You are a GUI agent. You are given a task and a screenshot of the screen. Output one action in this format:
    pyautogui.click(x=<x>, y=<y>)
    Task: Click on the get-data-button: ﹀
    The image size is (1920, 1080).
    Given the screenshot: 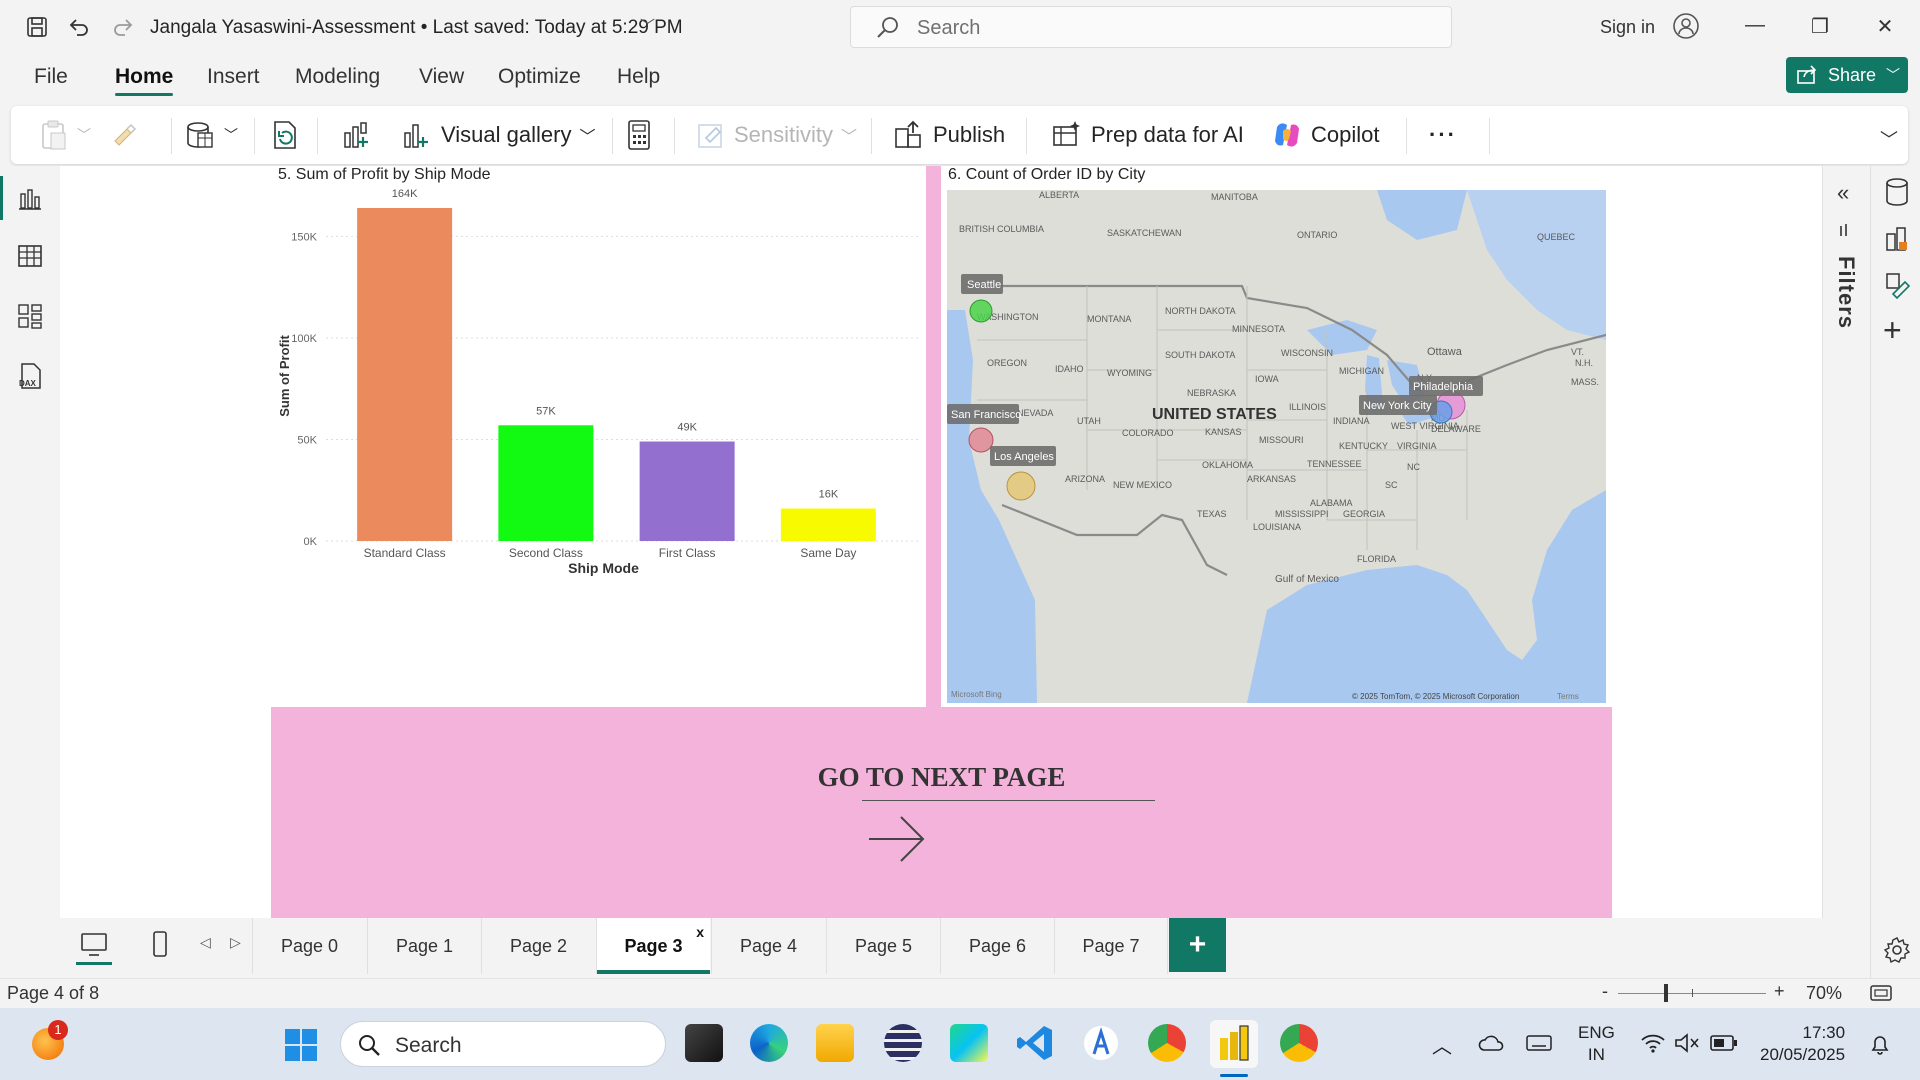 What is the action you would take?
    pyautogui.click(x=211, y=135)
    